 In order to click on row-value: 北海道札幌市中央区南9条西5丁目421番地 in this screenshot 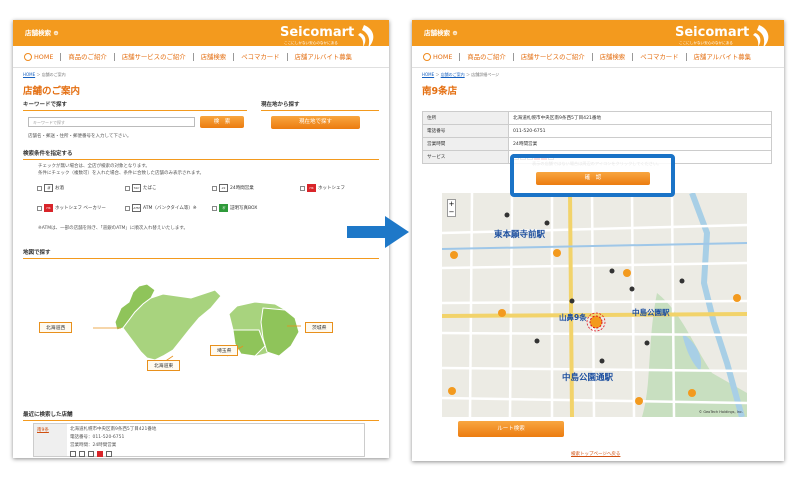, I will do `click(640, 118)`.